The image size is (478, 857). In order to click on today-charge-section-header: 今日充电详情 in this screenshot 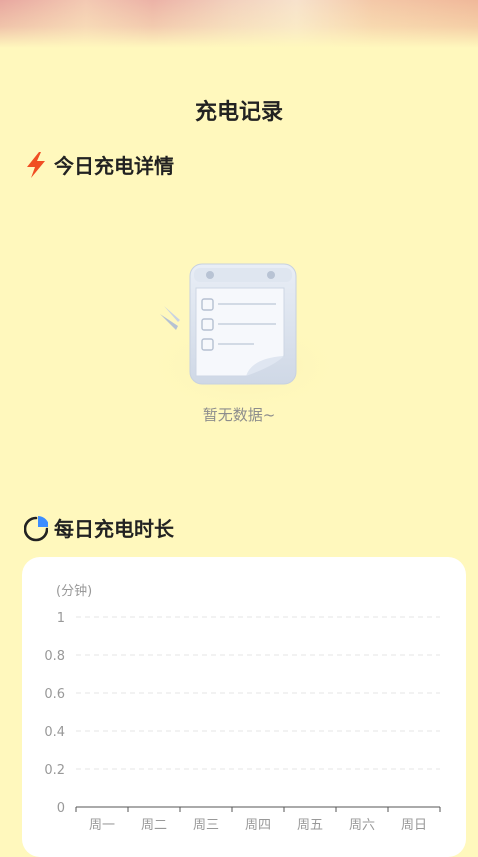, I will do `click(99, 164)`.